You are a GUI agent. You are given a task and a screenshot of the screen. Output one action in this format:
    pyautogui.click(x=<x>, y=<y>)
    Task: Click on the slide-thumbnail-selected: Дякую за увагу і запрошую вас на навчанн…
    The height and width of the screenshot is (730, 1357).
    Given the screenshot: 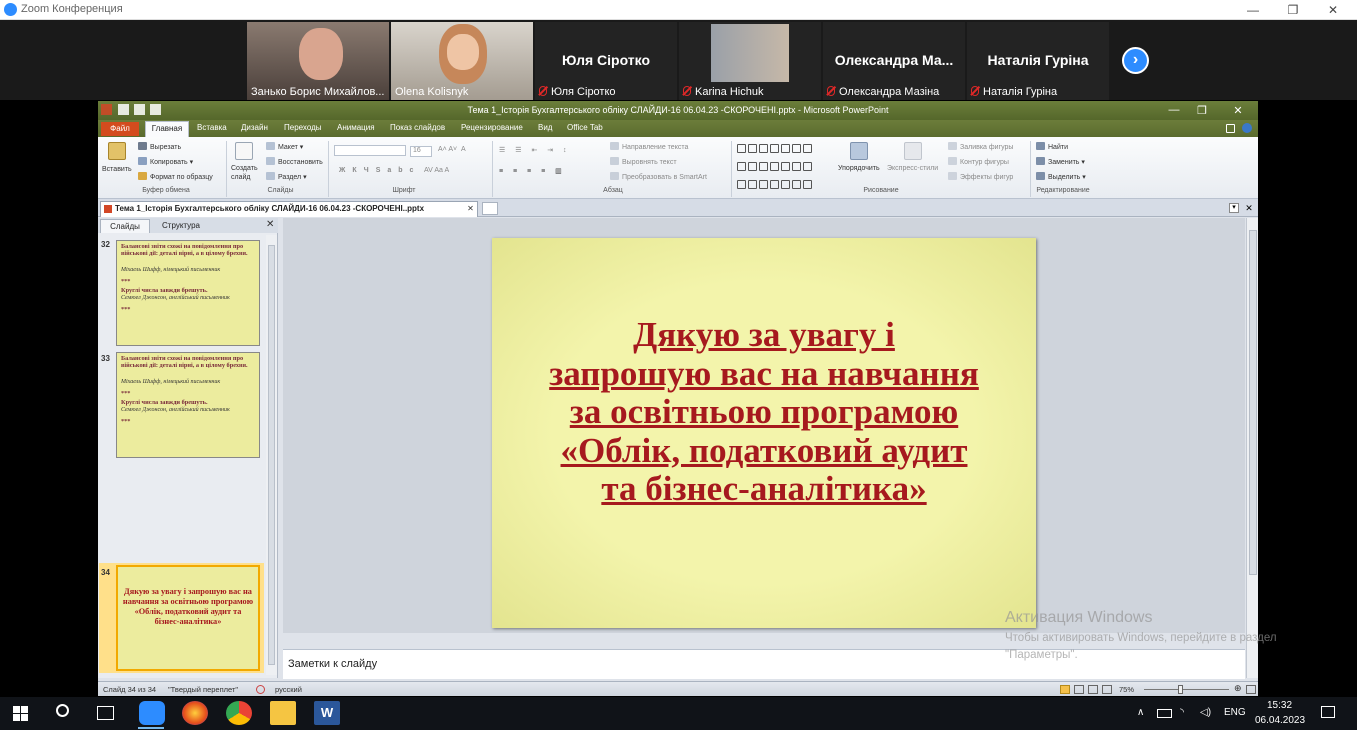 What is the action you would take?
    pyautogui.click(x=188, y=618)
    